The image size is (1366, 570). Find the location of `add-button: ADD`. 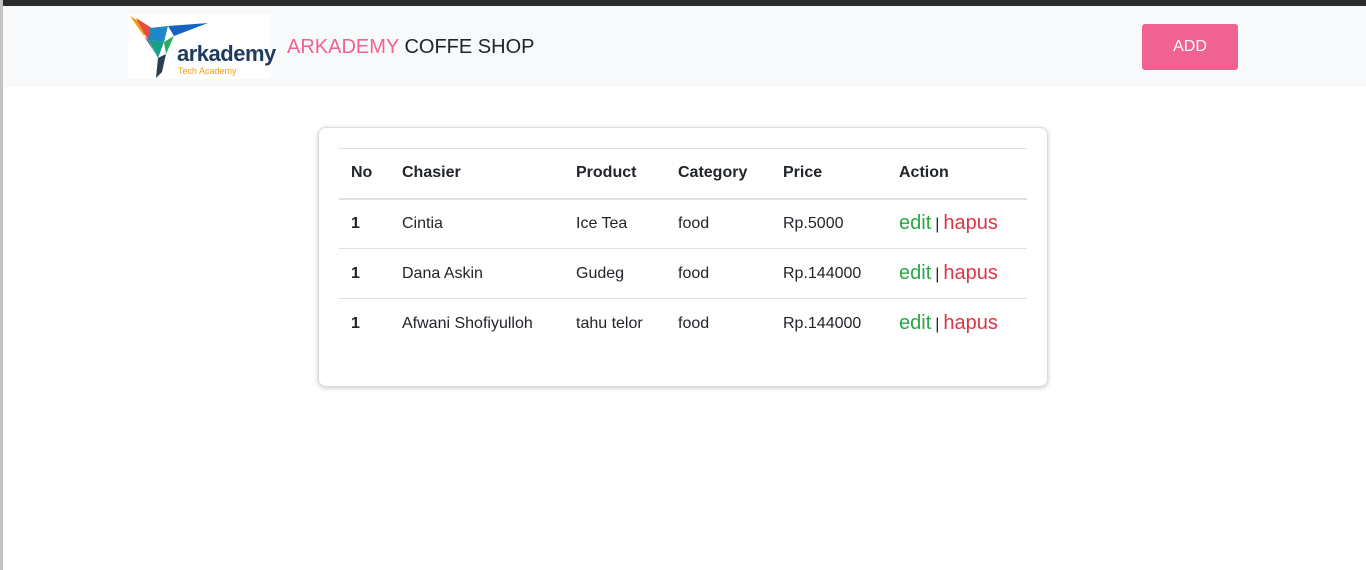

add-button: ADD is located at coordinates (1190, 47).